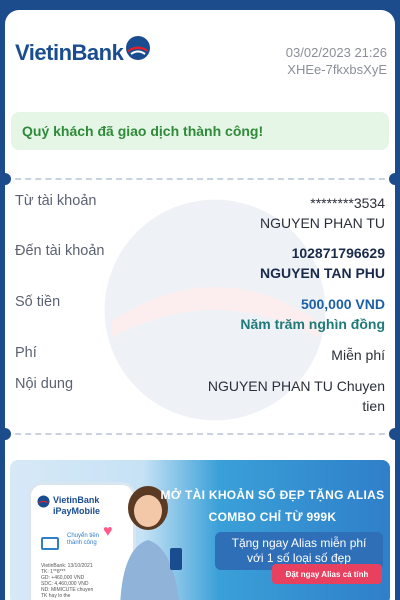 The image size is (400, 600). Describe the element at coordinates (296, 396) in the screenshot. I see `content-value: NGUYEN PHAN TU Chuyen tien` at that location.